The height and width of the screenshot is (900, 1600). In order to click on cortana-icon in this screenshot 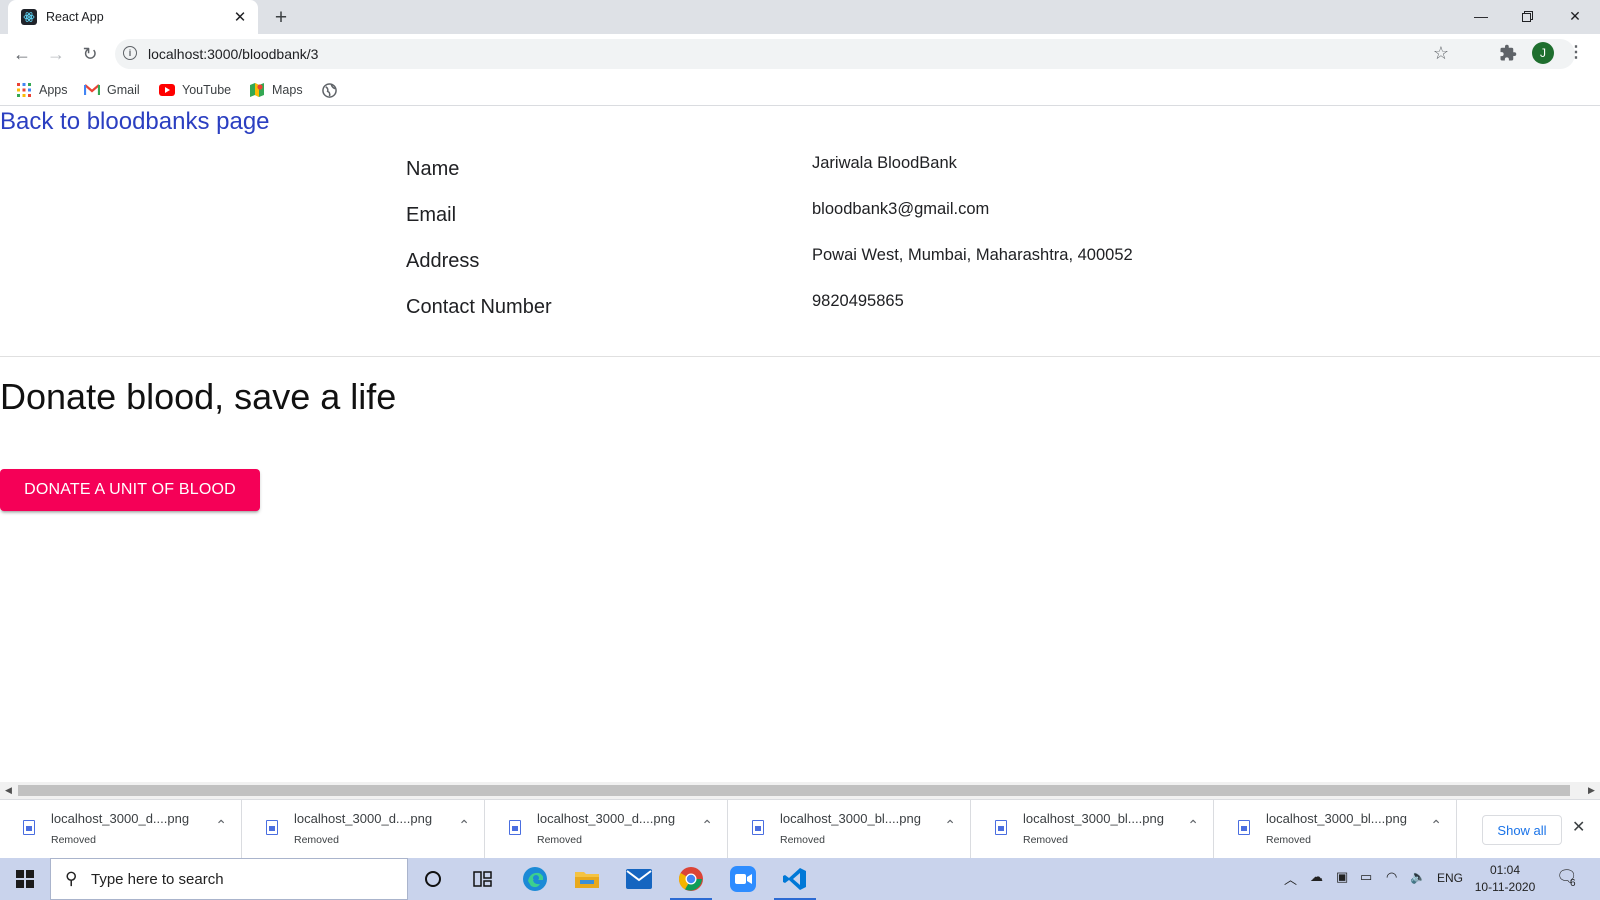, I will do `click(433, 879)`.